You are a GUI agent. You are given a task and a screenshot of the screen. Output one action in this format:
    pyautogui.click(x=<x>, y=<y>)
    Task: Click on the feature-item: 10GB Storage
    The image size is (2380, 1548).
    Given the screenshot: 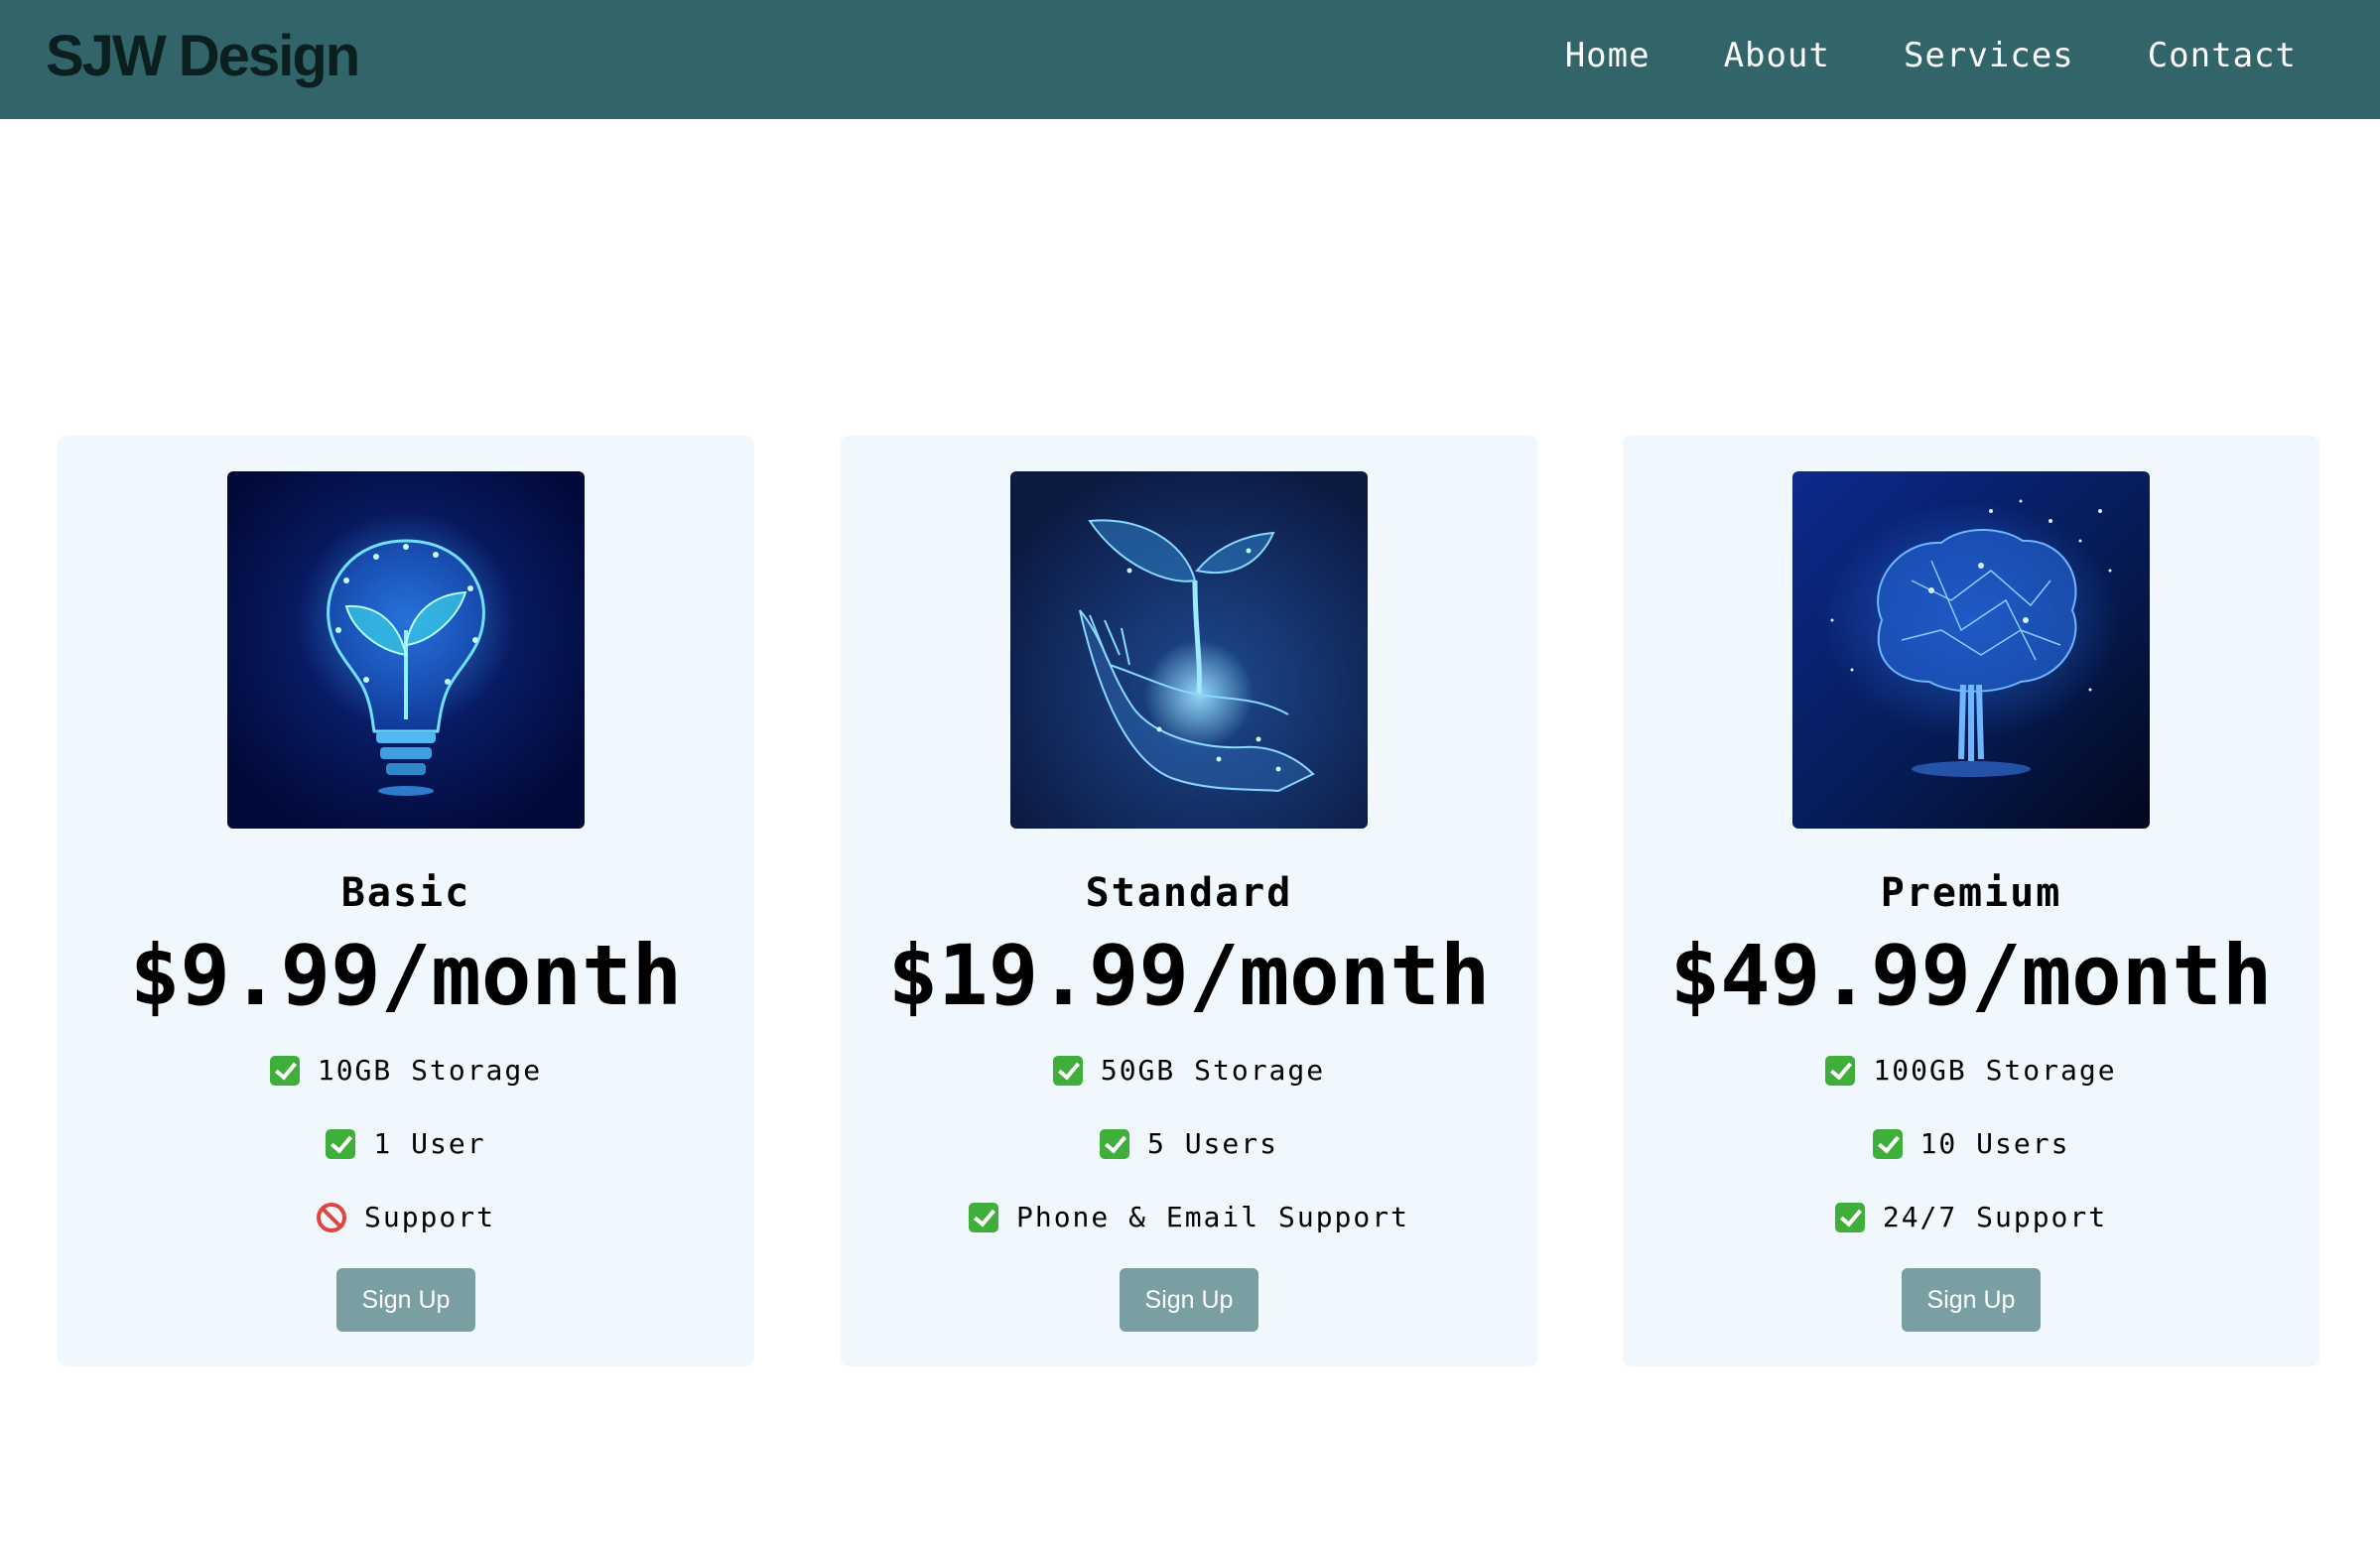 What is the action you would take?
    pyautogui.click(x=406, y=1085)
    